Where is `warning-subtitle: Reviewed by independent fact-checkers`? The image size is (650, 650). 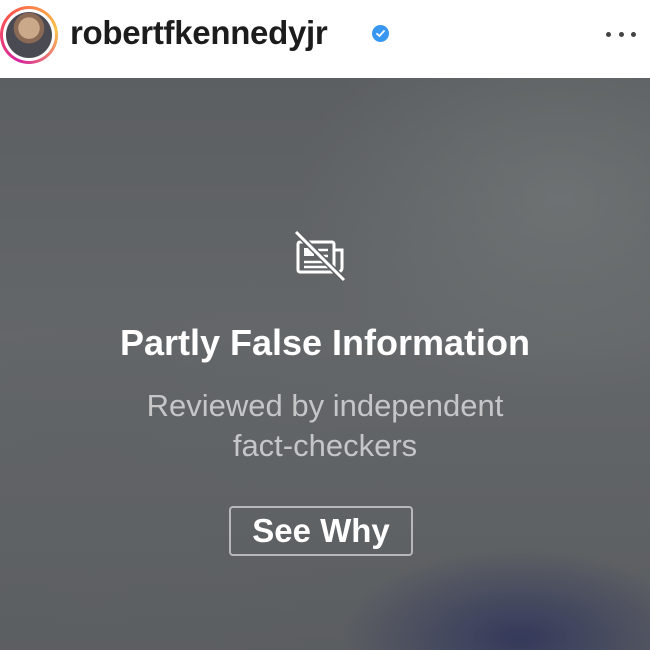
warning-subtitle: Reviewed by independent fact-checkers is located at coordinates (325, 426).